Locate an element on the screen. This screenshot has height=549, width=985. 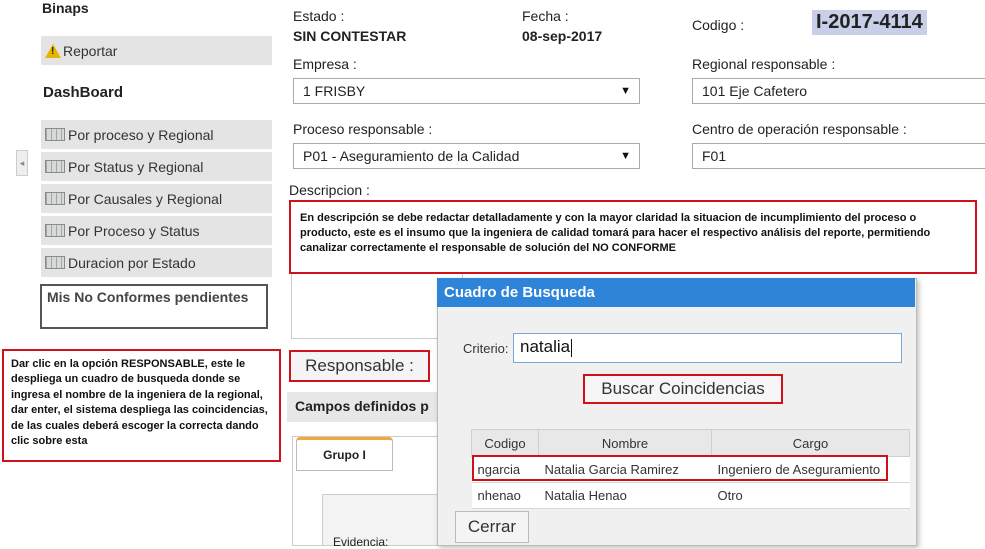
fecha-value: 08-sep-2017 is located at coordinates (562, 36).